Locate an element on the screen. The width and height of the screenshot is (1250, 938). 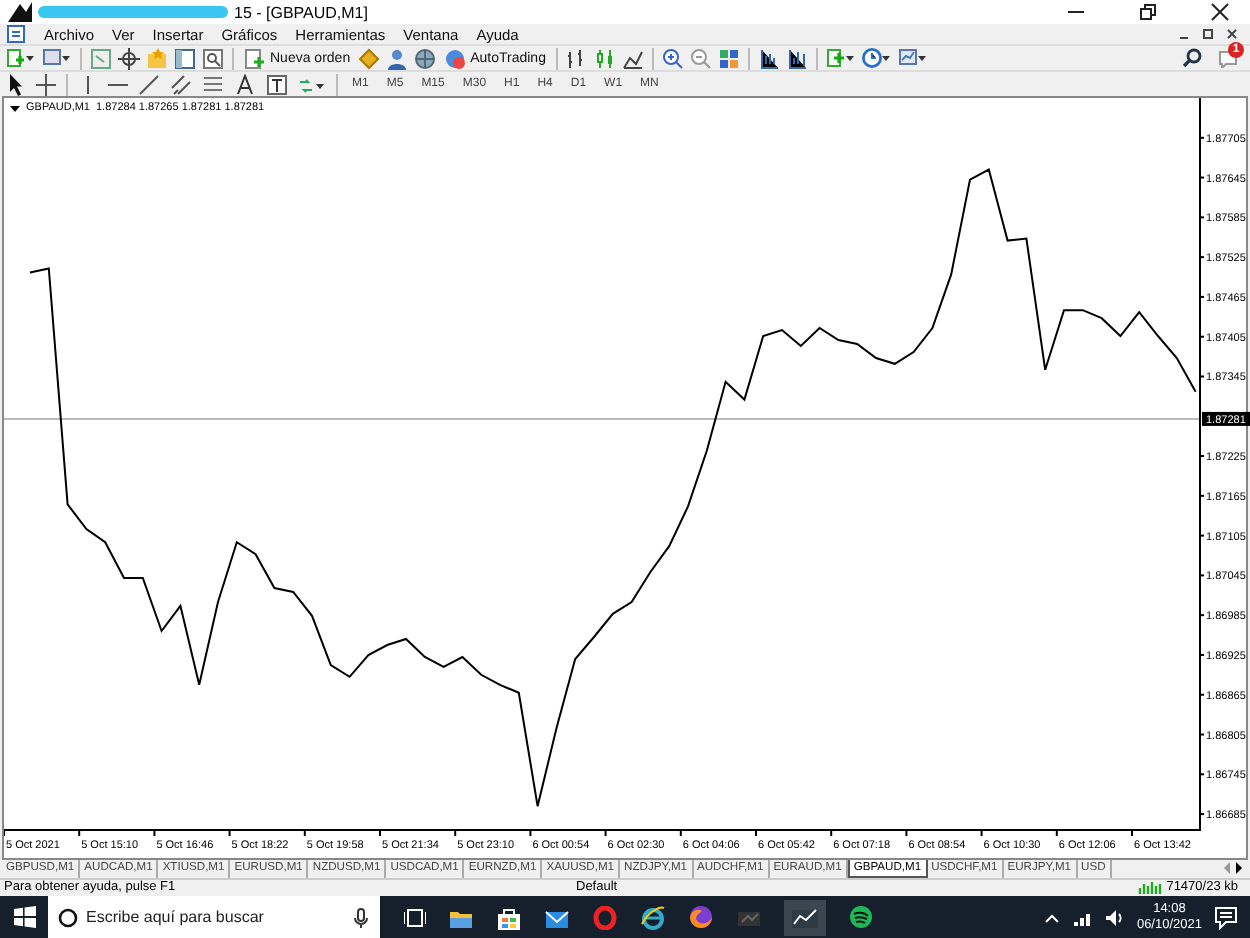
window-title: 15 - [GBPAUD,M1] is located at coordinates (301, 12).